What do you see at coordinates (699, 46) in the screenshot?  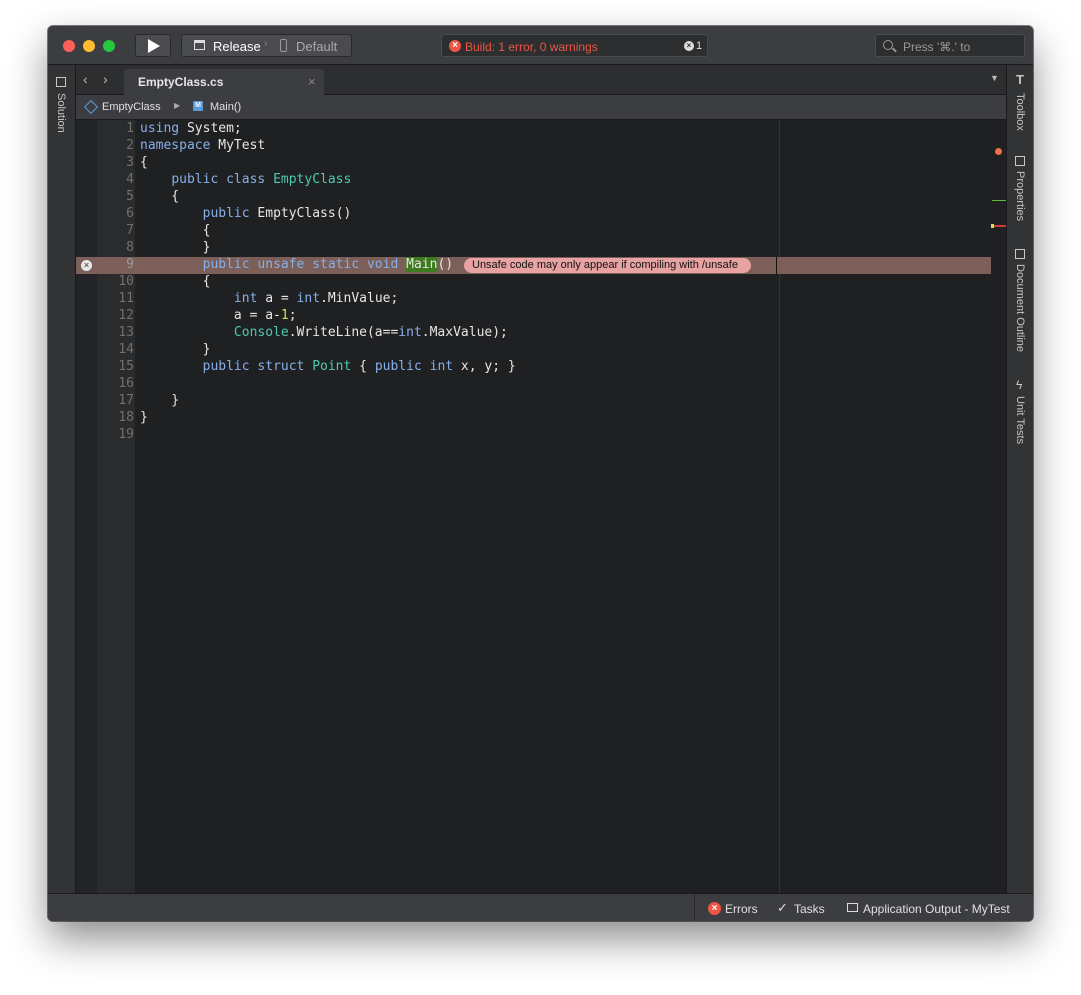 I see `error-count: 1` at bounding box center [699, 46].